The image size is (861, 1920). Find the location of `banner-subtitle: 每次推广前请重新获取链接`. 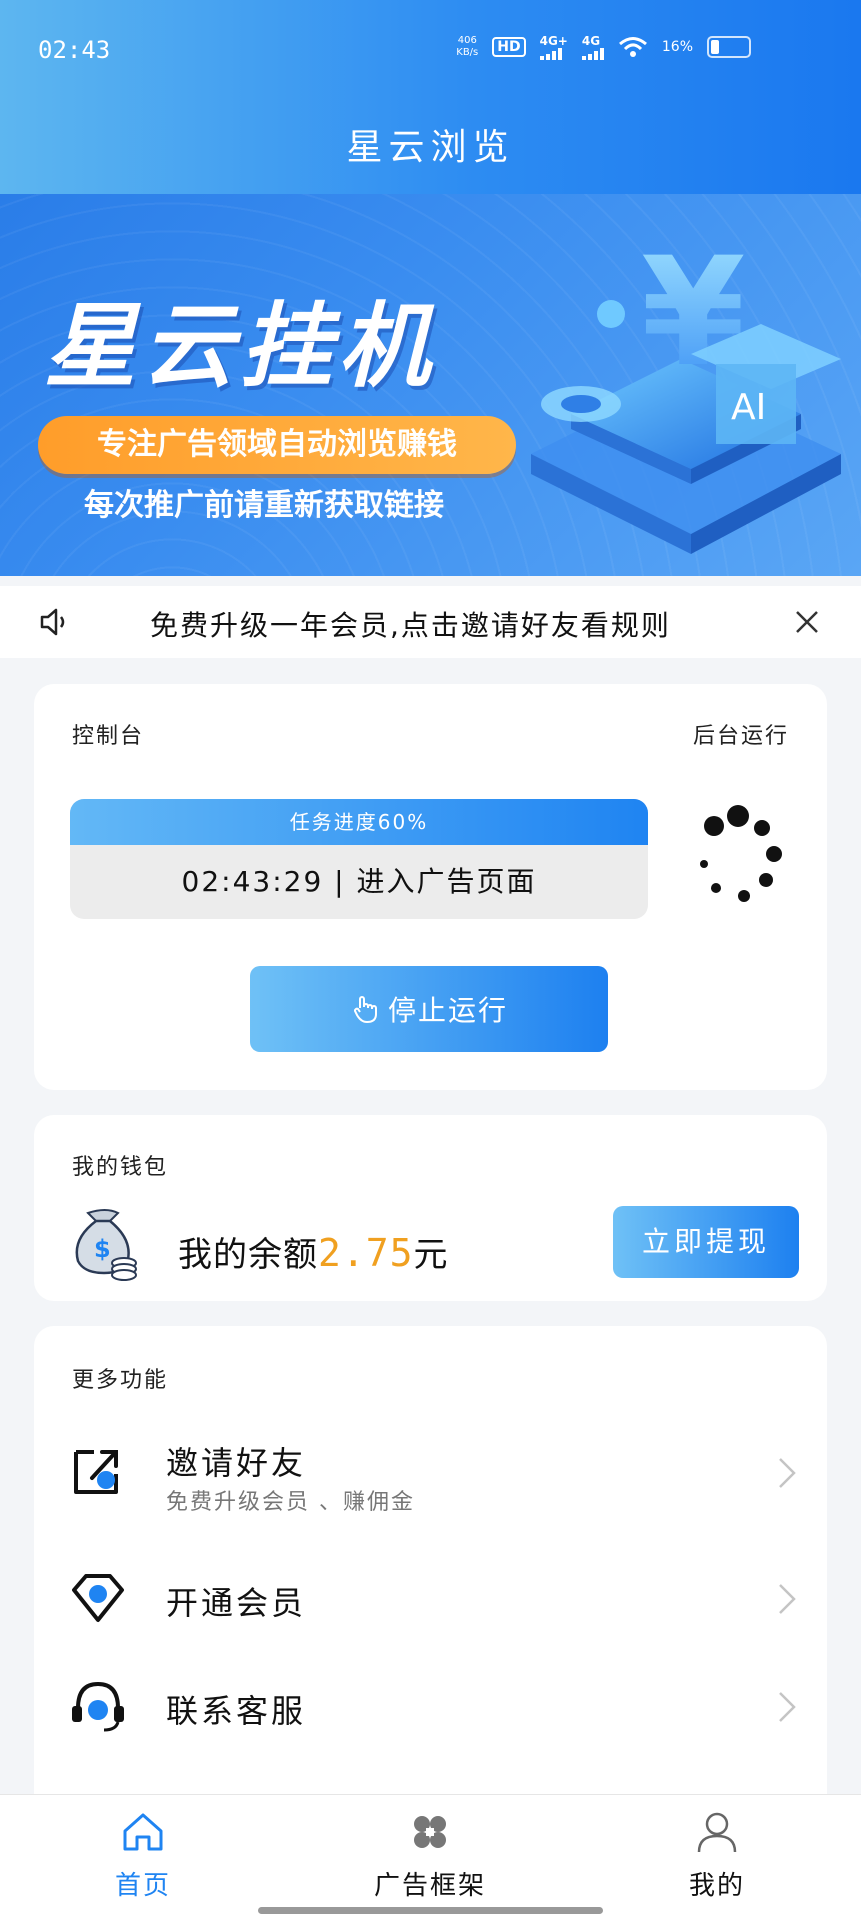

banner-subtitle: 每次推广前请重新获取链接 is located at coordinates (264, 505).